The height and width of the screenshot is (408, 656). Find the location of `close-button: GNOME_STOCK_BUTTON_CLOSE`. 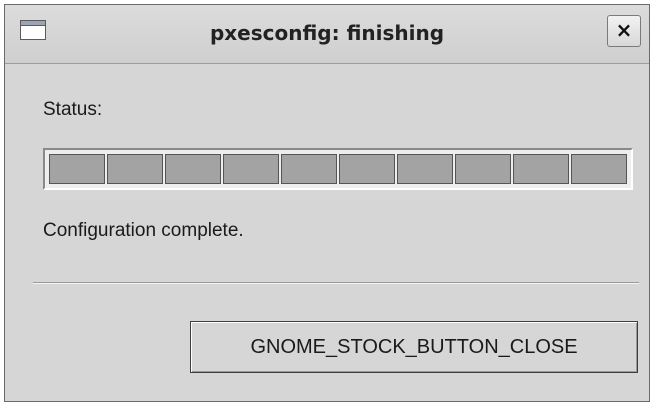

close-button: GNOME_STOCK_BUTTON_CLOSE is located at coordinates (414, 347).